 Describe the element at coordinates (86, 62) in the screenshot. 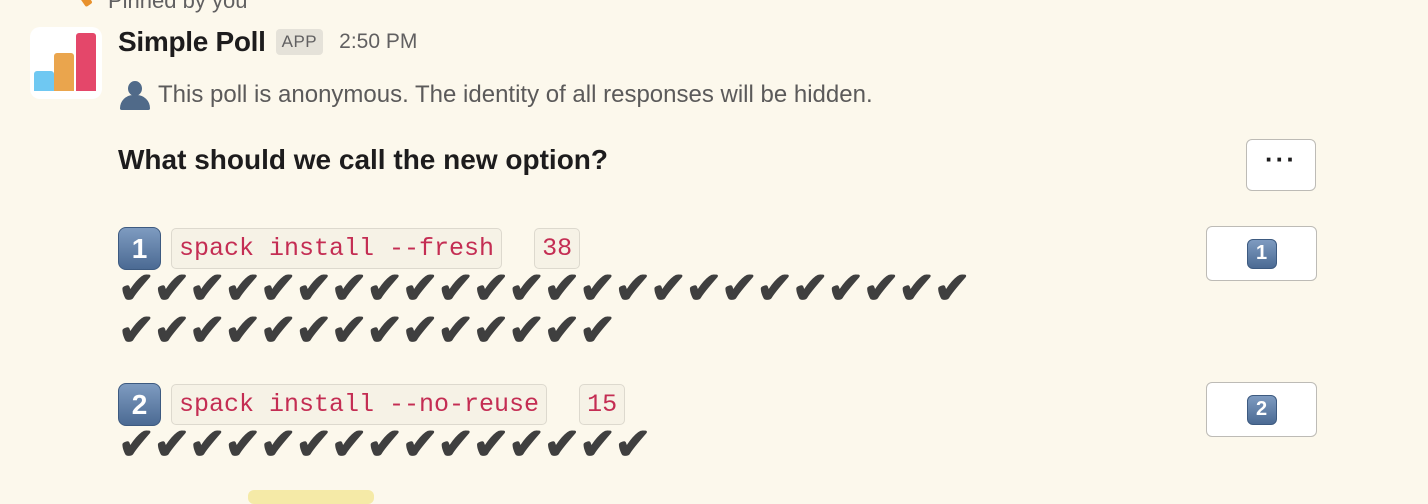

I see `avatar-bar-red` at that location.